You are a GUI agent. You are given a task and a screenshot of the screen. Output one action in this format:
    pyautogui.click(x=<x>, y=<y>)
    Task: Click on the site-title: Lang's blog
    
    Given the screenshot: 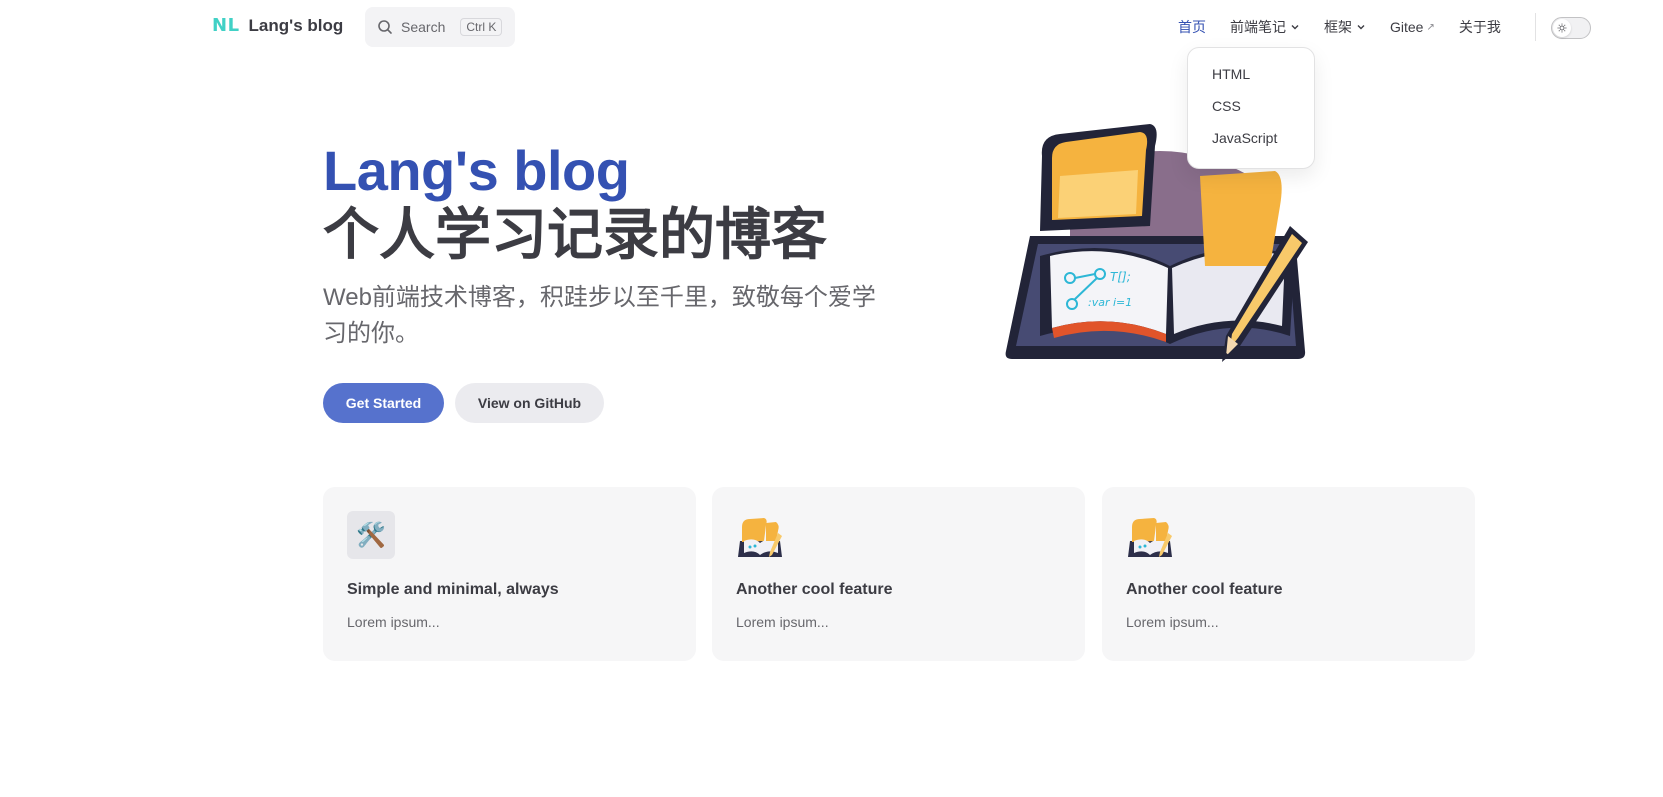 What is the action you would take?
    pyautogui.click(x=296, y=25)
    